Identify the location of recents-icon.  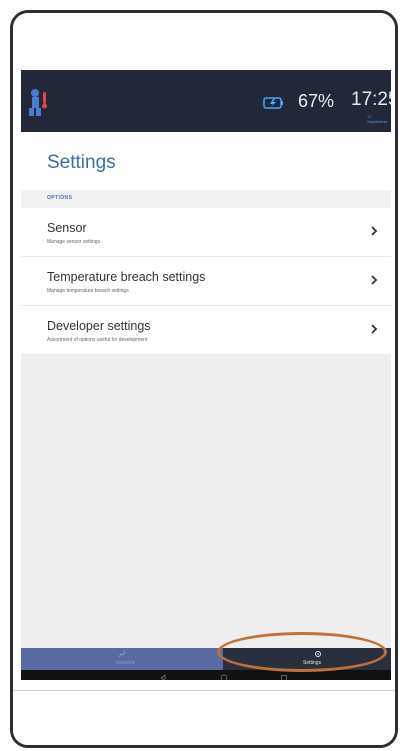
(284, 677).